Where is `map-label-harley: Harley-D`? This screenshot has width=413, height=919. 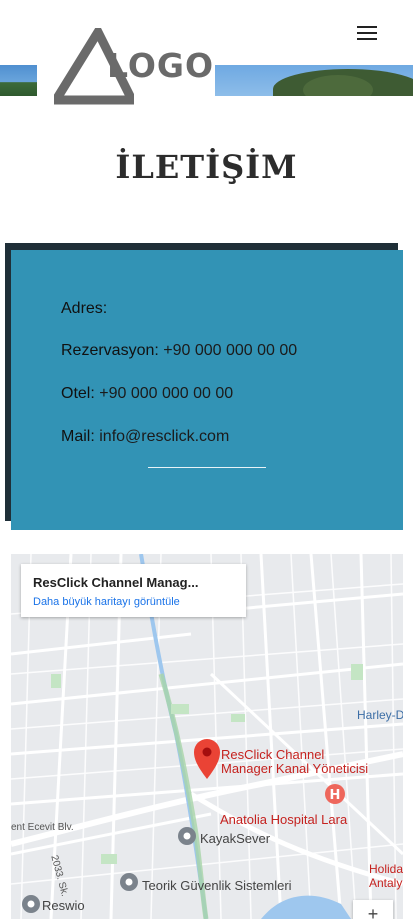
map-label-harley: Harley-D is located at coordinates (380, 715).